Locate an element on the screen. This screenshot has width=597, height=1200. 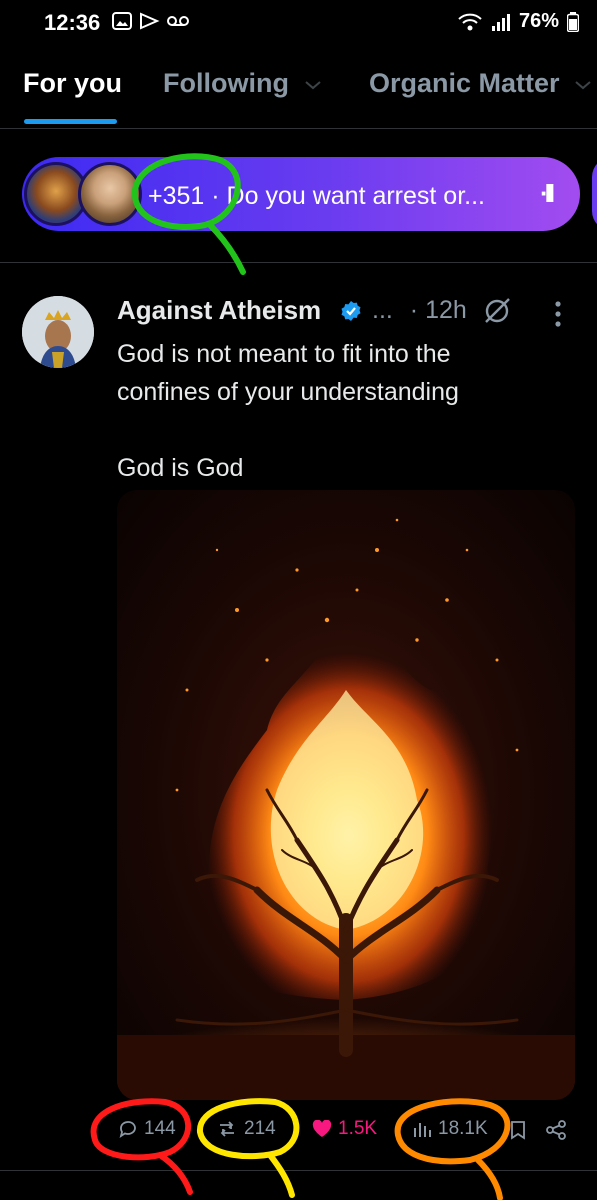
author-avatar-image is located at coordinates (58, 332).